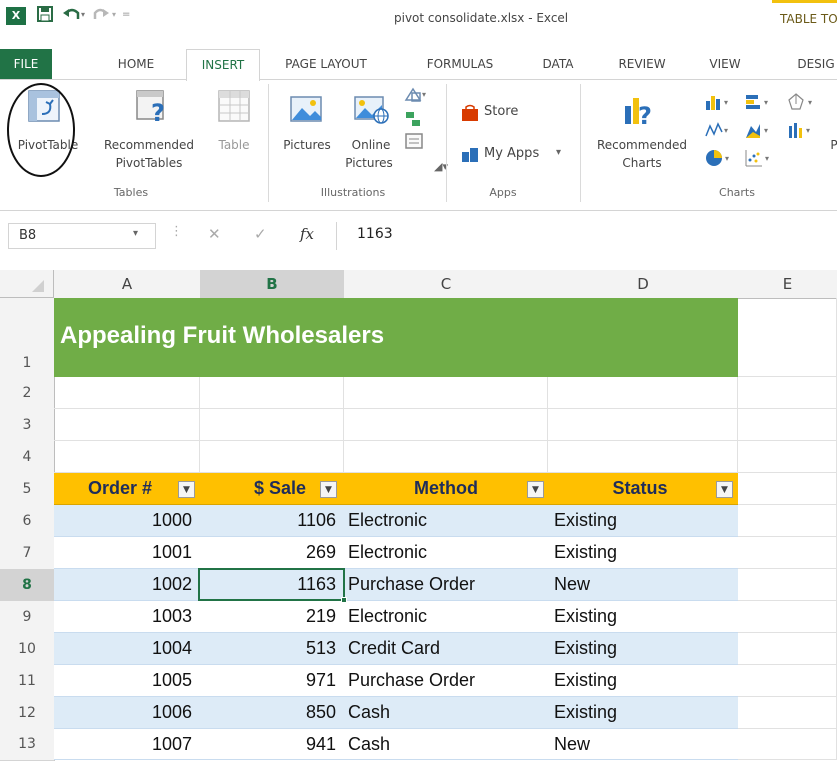 The image size is (837, 761). I want to click on cell-sale: 850, so click(272, 712).